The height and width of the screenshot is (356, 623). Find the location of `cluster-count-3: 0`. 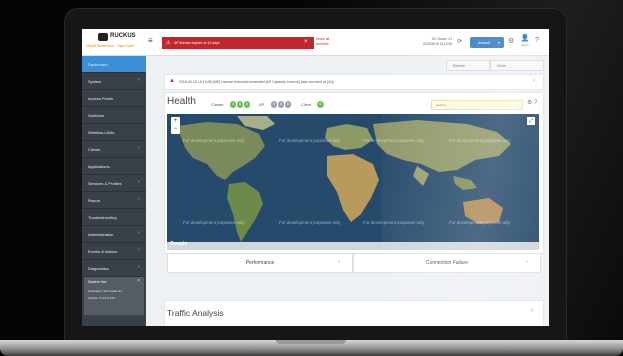

cluster-count-3: 0 is located at coordinates (247, 104).